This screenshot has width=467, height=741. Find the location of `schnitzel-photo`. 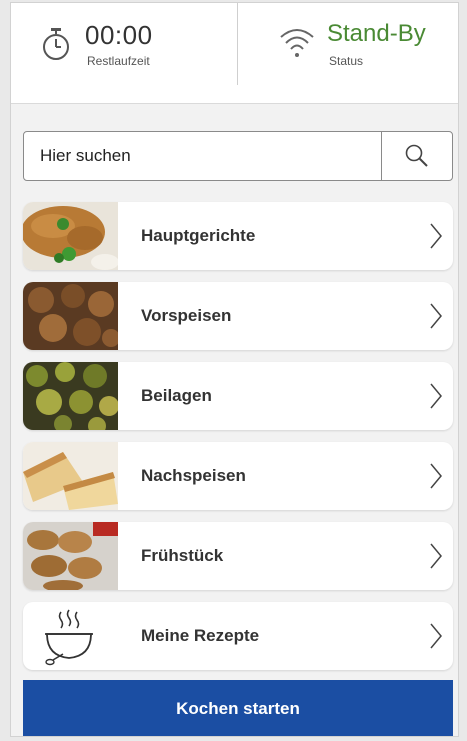

schnitzel-photo is located at coordinates (70, 236).